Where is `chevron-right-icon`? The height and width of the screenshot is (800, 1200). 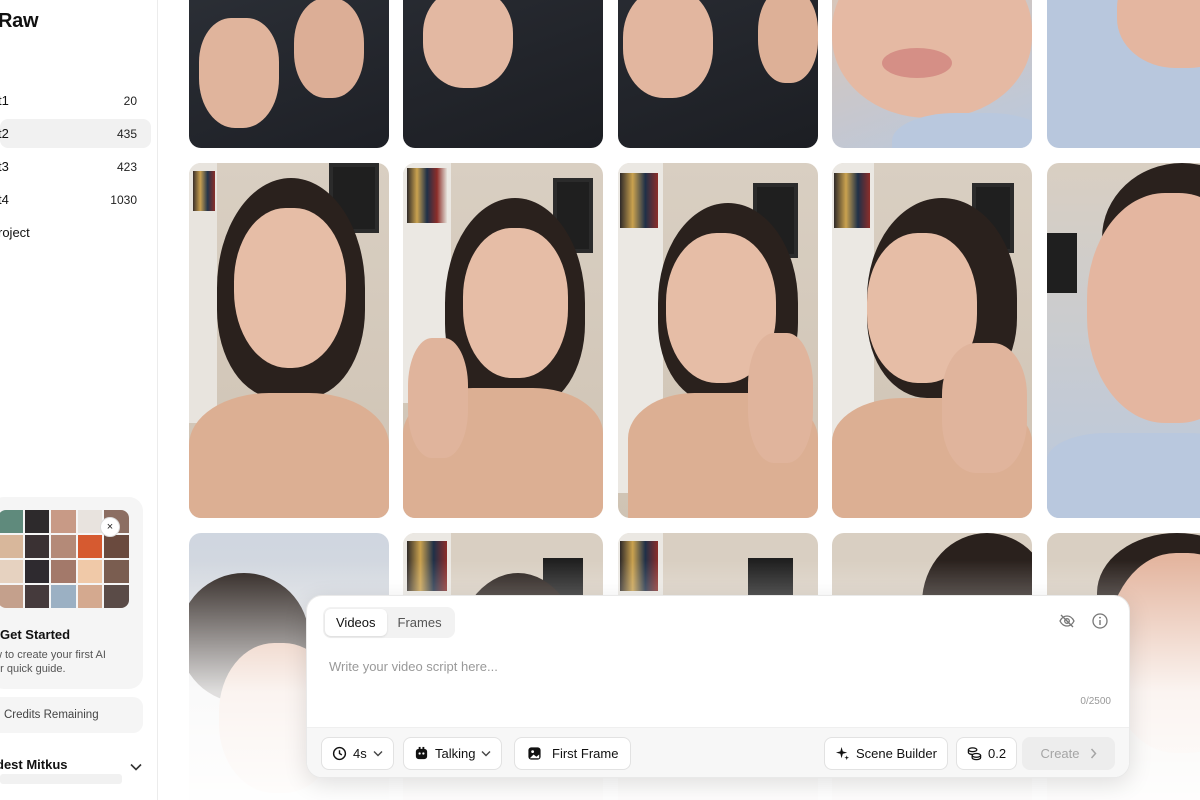
chevron-right-icon is located at coordinates (1093, 753).